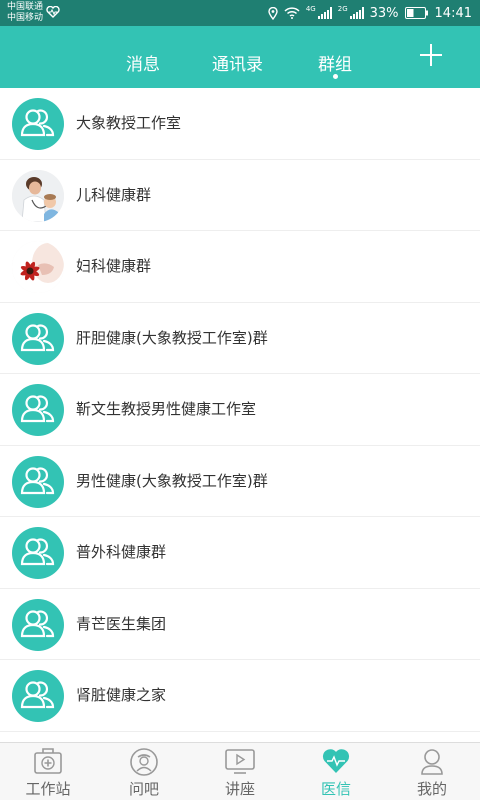  I want to click on person-icon, so click(432, 762).